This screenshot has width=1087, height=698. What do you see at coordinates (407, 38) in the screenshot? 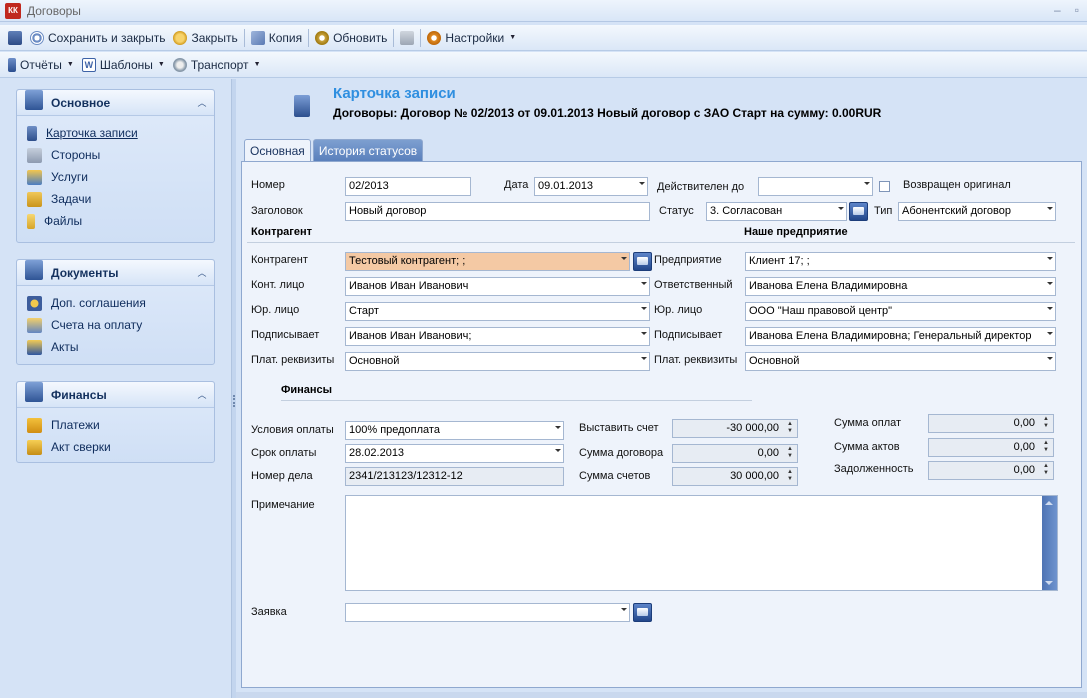
I see `up-button` at bounding box center [407, 38].